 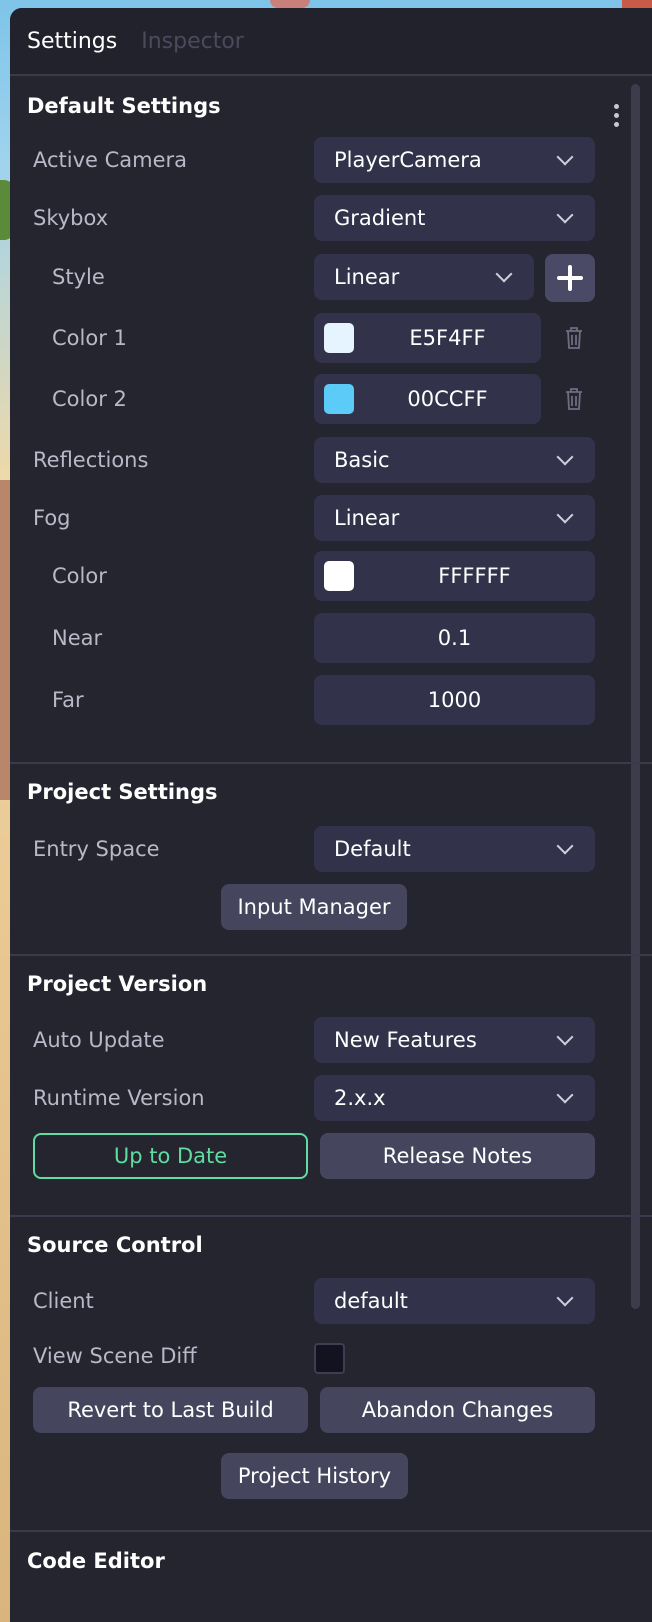 What do you see at coordinates (331, 42) in the screenshot?
I see `tab-bar: Settings Inspector` at bounding box center [331, 42].